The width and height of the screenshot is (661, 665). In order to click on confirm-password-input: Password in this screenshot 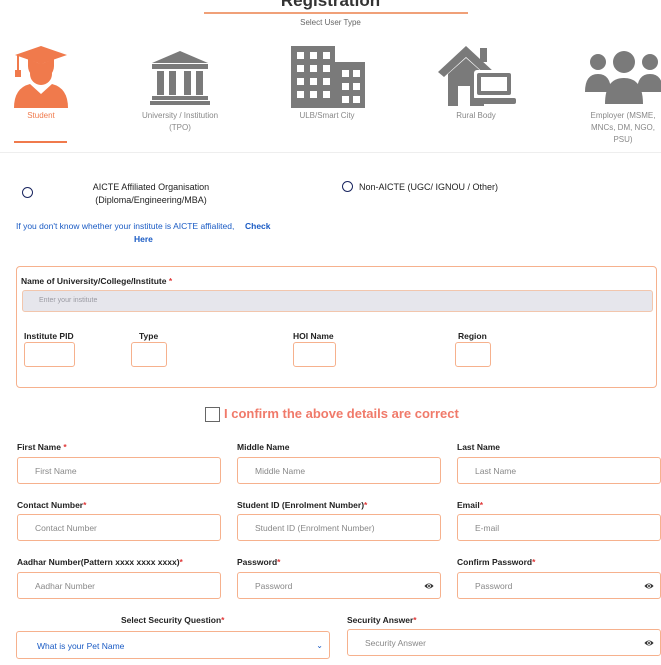, I will do `click(559, 585)`.